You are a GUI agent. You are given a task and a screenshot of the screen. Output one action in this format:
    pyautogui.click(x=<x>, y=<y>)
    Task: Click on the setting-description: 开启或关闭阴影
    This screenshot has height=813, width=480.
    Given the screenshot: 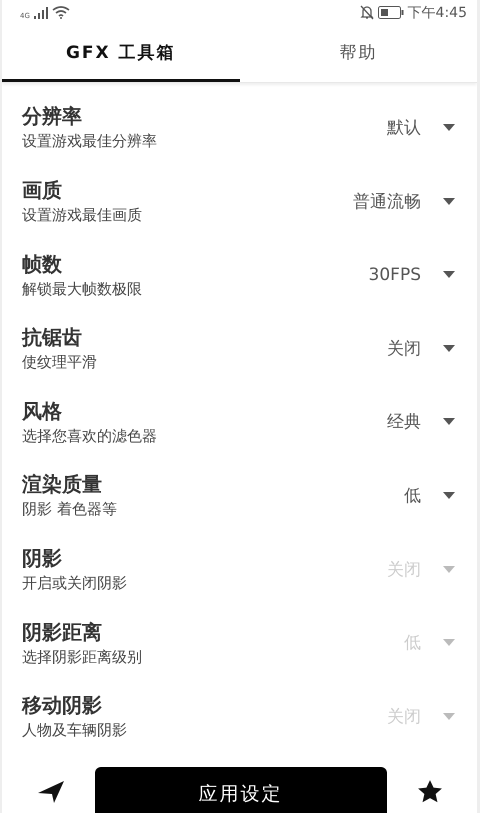 What is the action you would take?
    pyautogui.click(x=75, y=584)
    